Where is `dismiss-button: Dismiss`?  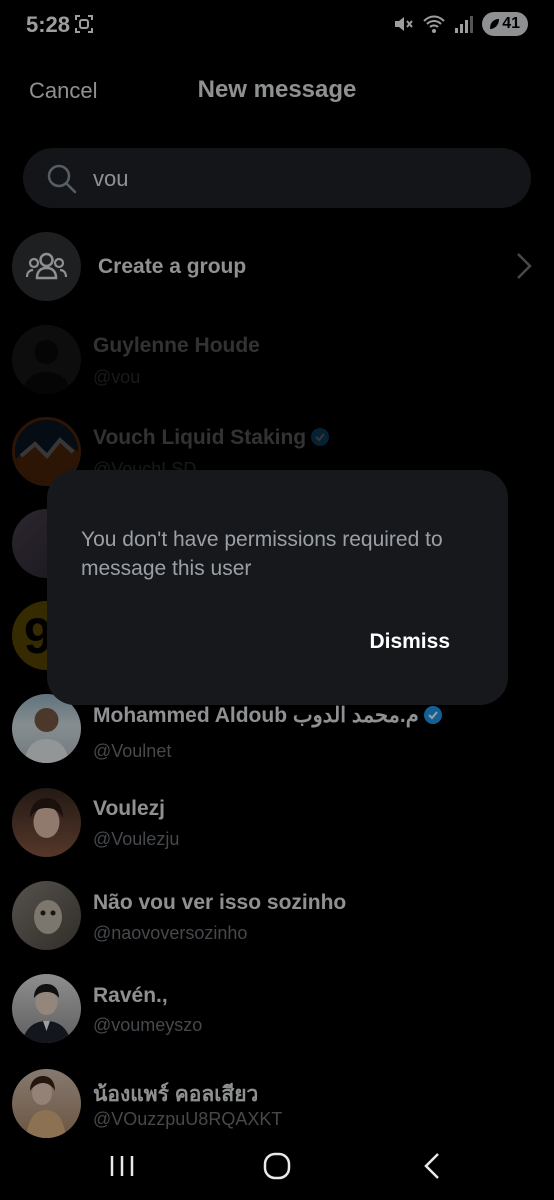 dismiss-button: Dismiss is located at coordinates (409, 642).